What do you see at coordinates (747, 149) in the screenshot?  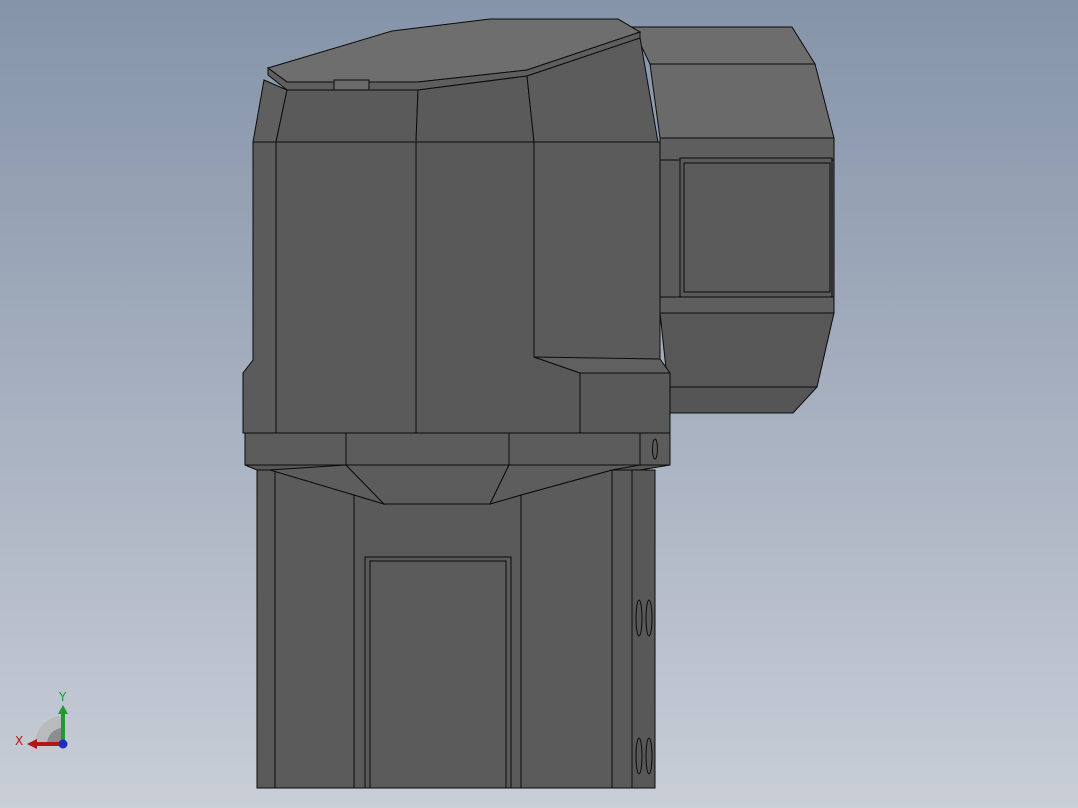 I see `right-housing-band-face` at bounding box center [747, 149].